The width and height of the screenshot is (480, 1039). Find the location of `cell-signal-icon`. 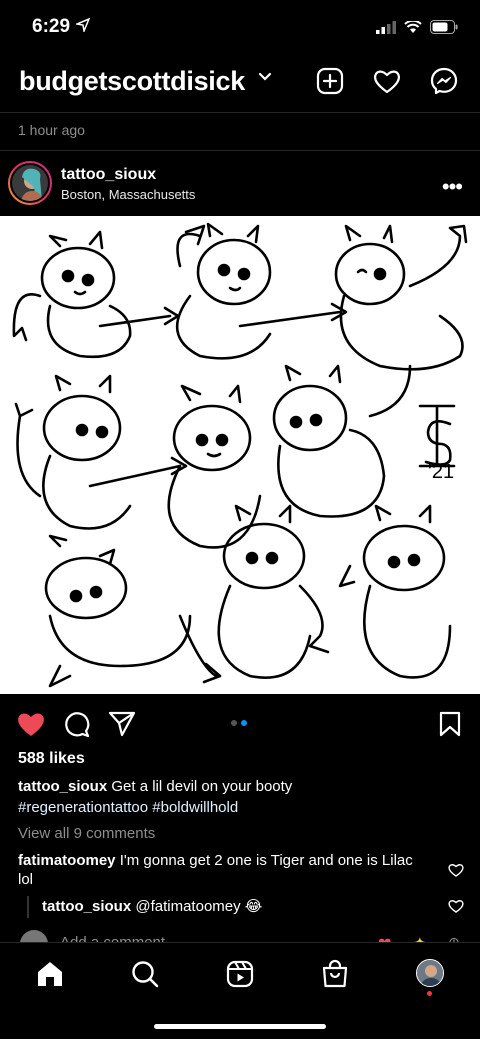

cell-signal-icon is located at coordinates (386, 27).